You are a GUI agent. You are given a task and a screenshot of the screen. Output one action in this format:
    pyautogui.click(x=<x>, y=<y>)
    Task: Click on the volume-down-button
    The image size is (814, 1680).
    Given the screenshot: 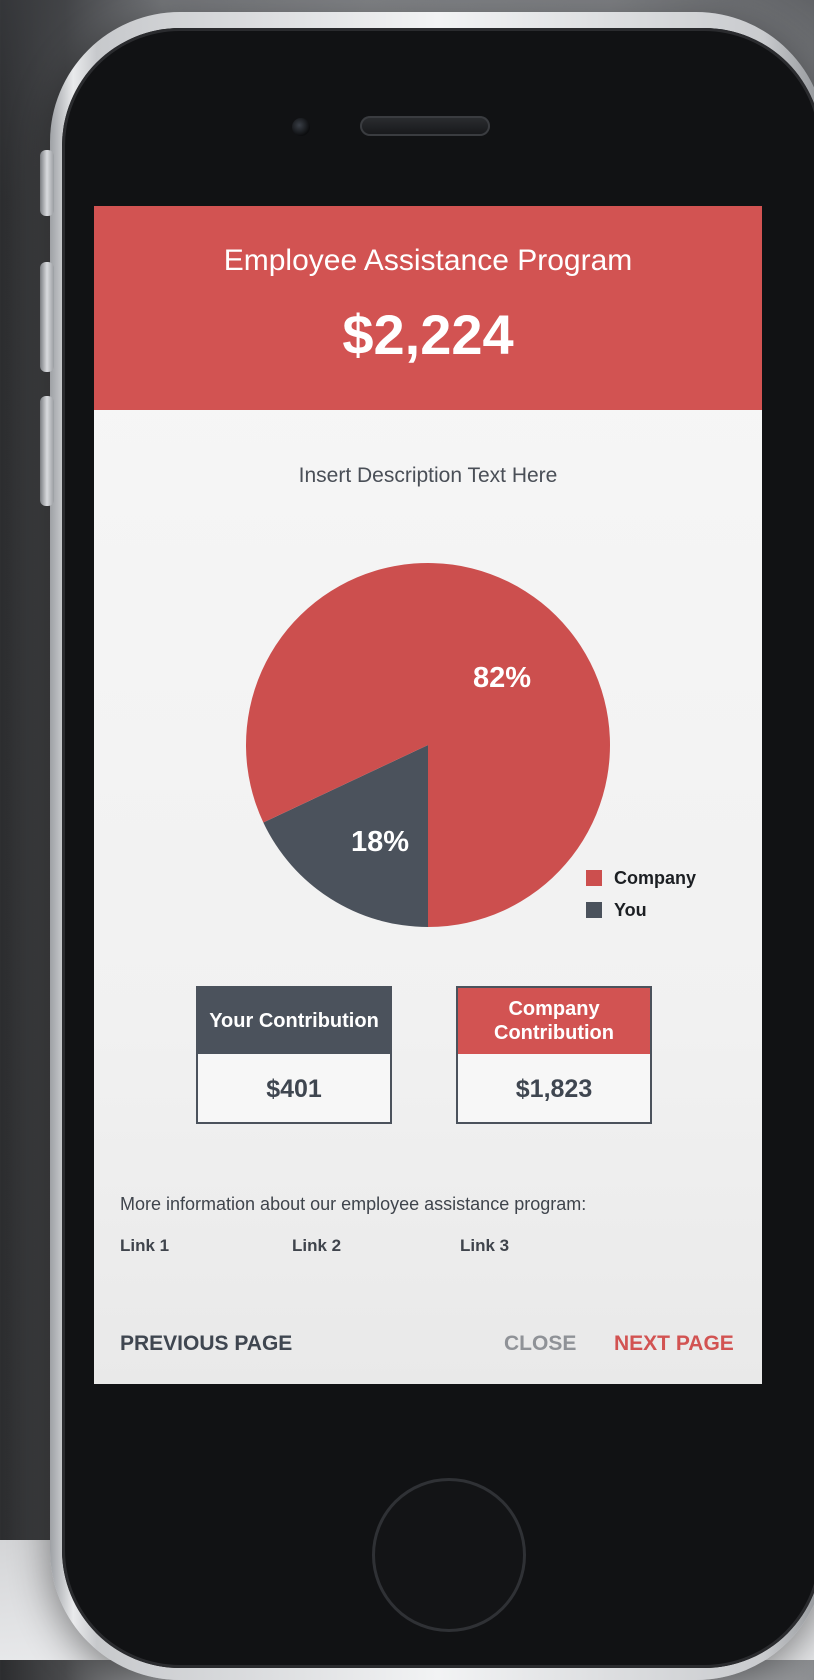 What is the action you would take?
    pyautogui.click(x=47, y=451)
    